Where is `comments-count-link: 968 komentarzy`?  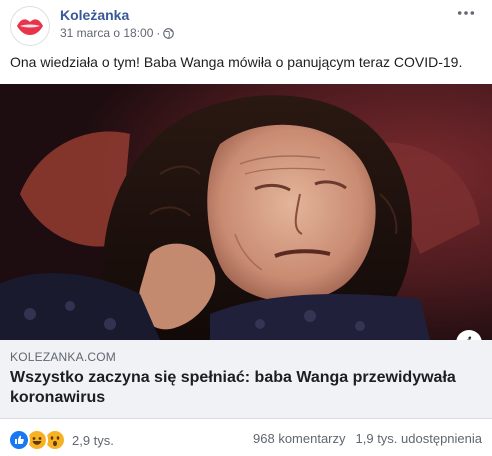
comments-count-link: 968 komentarzy is located at coordinates (299, 438).